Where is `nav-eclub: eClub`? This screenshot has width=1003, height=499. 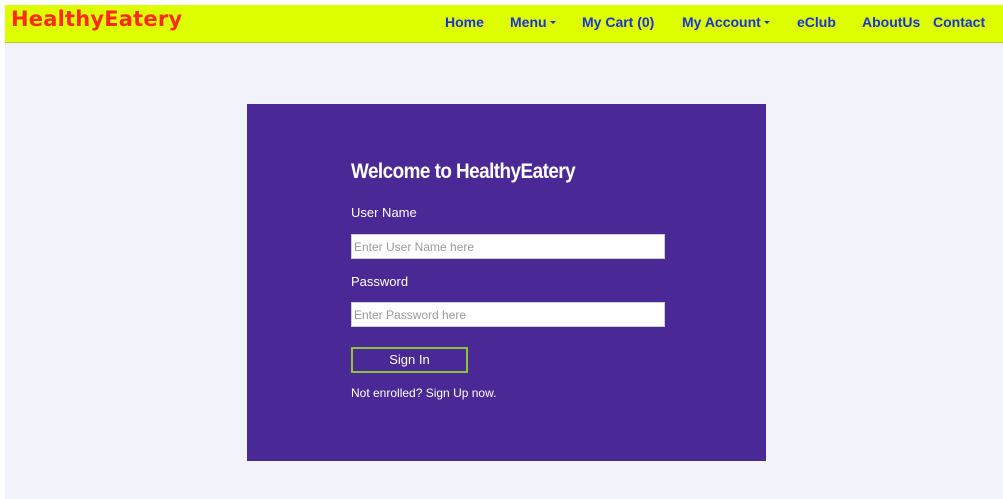
nav-eclub: eClub is located at coordinates (816, 22).